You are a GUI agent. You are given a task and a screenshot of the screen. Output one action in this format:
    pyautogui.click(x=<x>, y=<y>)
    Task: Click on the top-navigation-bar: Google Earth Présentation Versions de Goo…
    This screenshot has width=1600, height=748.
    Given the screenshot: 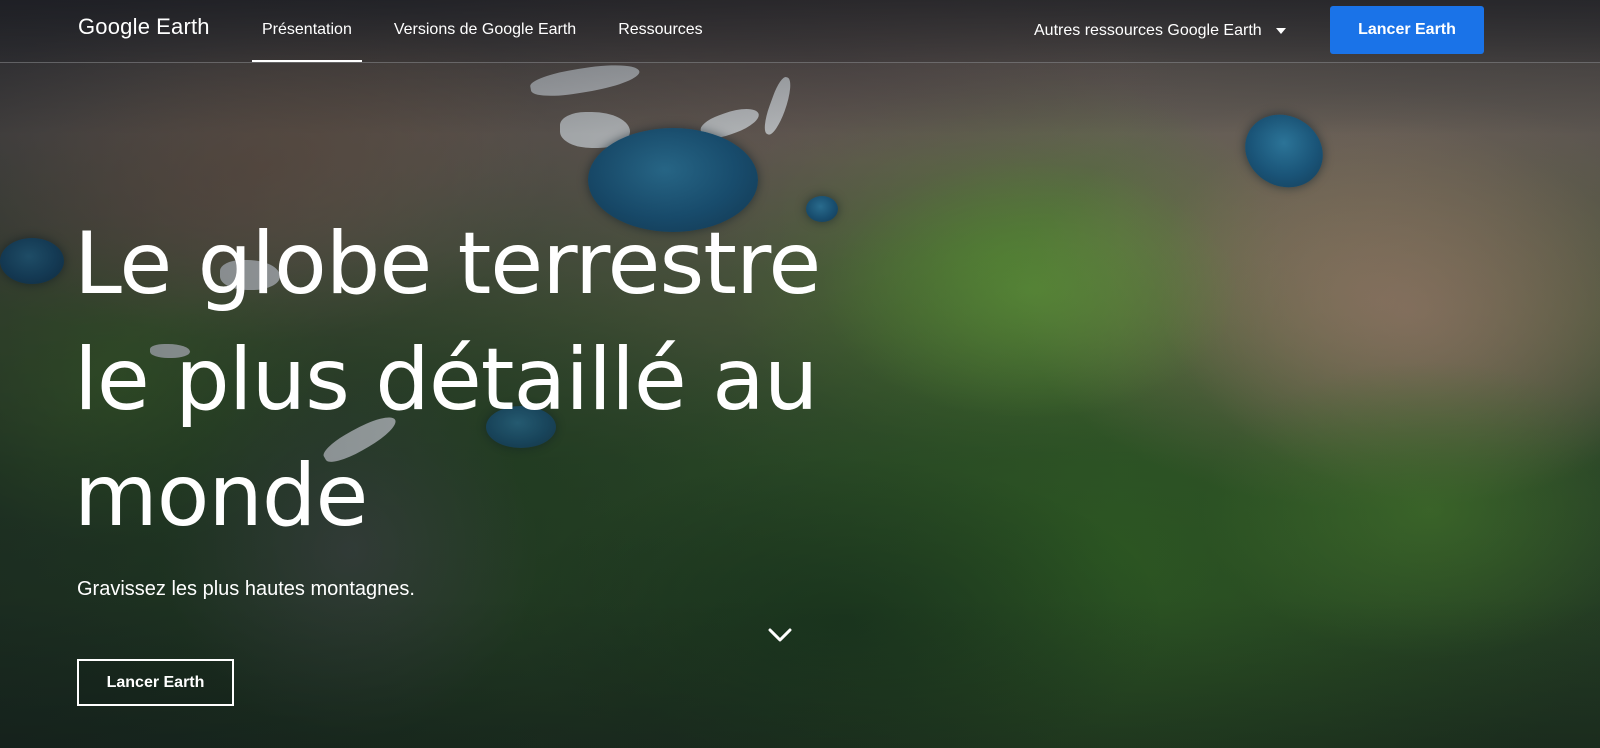 What is the action you would take?
    pyautogui.click(x=800, y=31)
    